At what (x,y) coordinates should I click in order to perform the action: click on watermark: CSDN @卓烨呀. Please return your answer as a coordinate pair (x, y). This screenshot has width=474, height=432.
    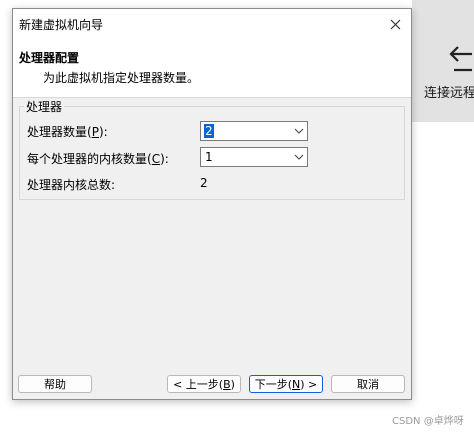
    Looking at the image, I should click on (428, 421).